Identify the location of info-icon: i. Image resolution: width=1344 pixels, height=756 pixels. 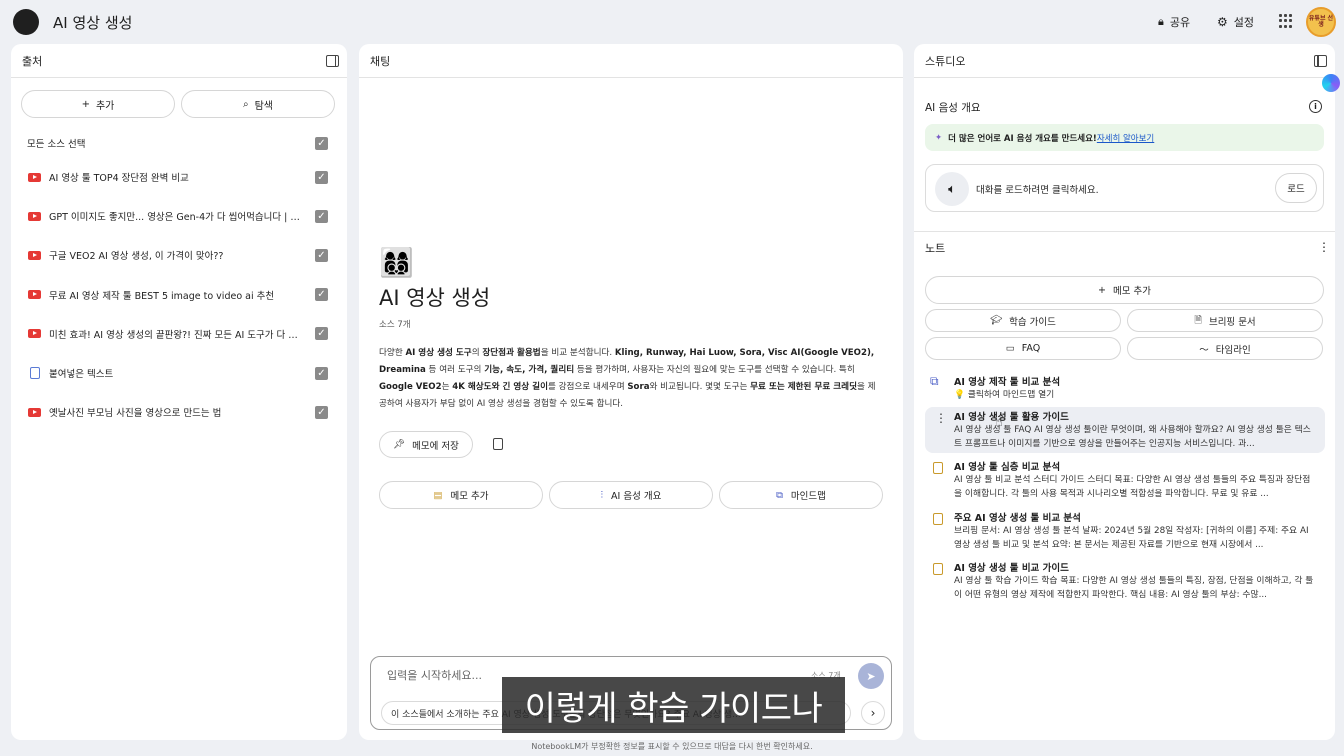
(1315, 106).